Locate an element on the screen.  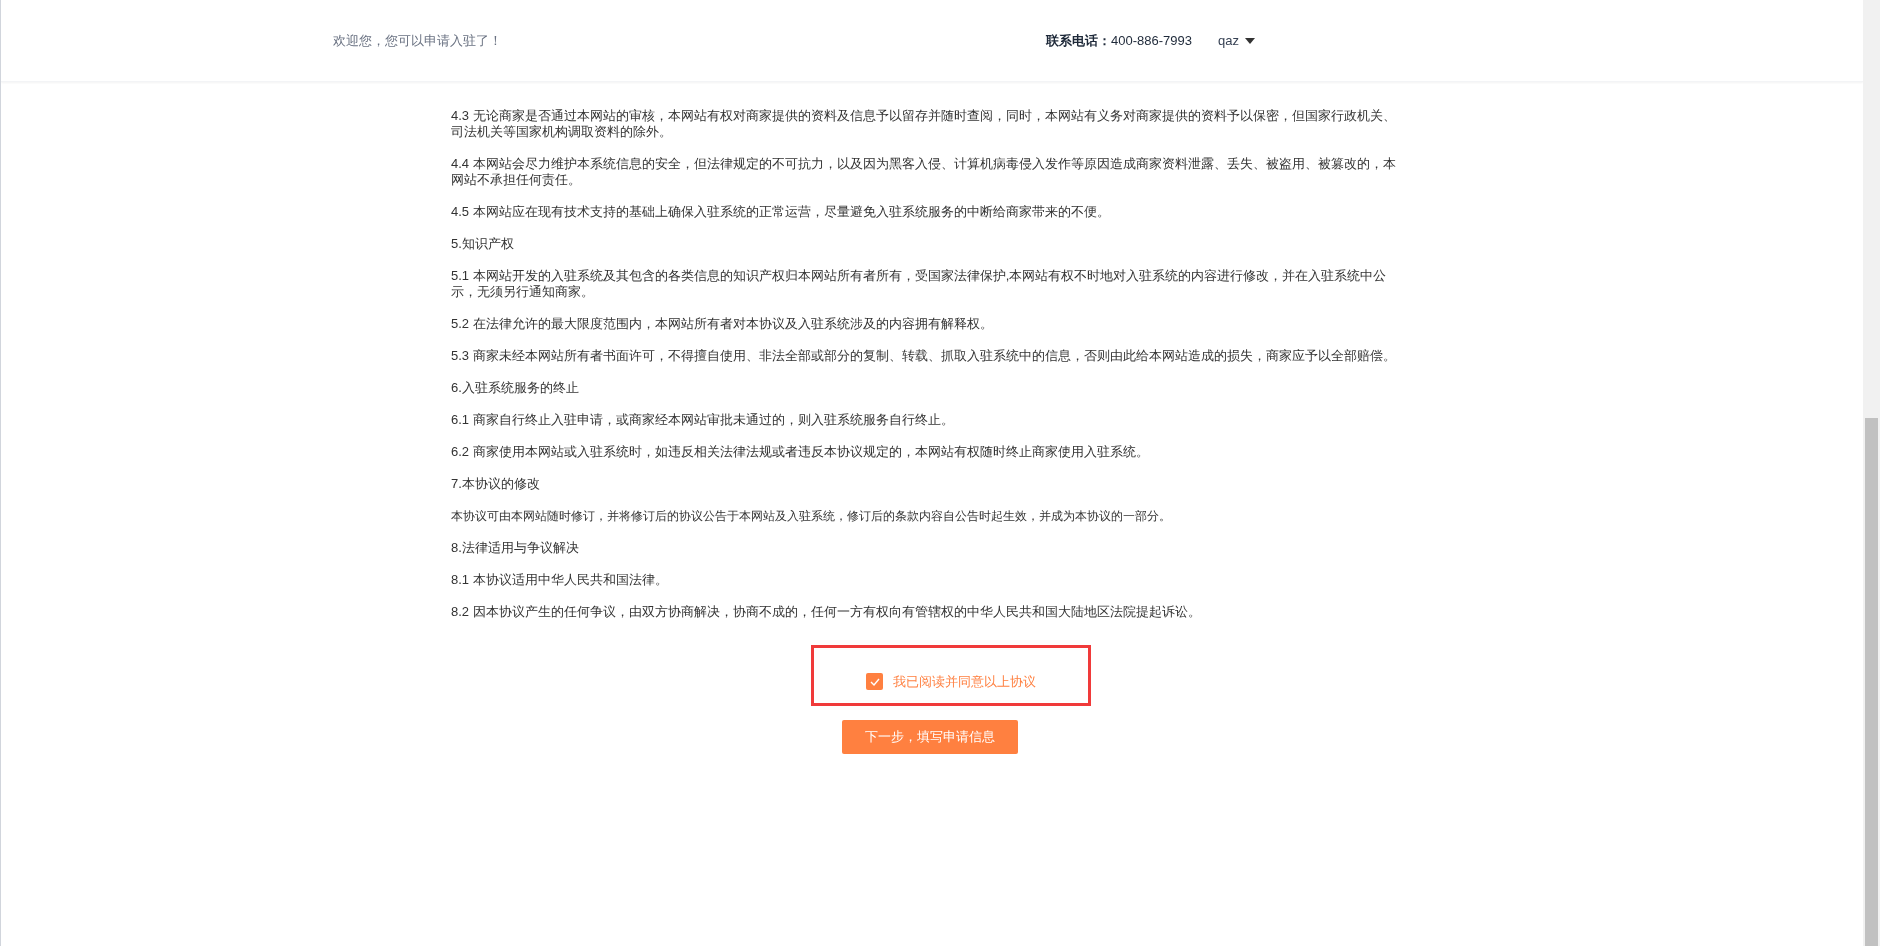
caret-icon is located at coordinates (1250, 40).